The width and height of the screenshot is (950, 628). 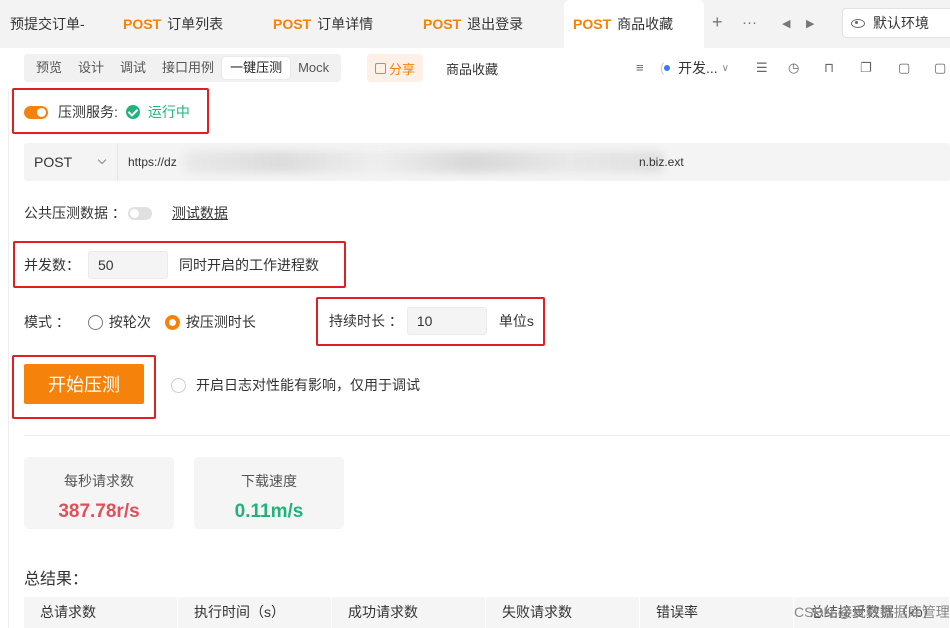 I want to click on public-data-row: 公共压测数据 ： 测试数据, so click(x=126, y=213).